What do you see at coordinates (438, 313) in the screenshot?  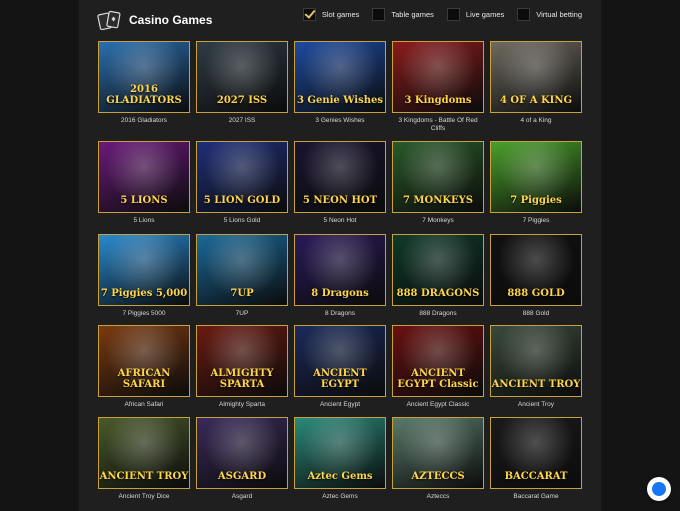 I see `game-name: 888 Dragons` at bounding box center [438, 313].